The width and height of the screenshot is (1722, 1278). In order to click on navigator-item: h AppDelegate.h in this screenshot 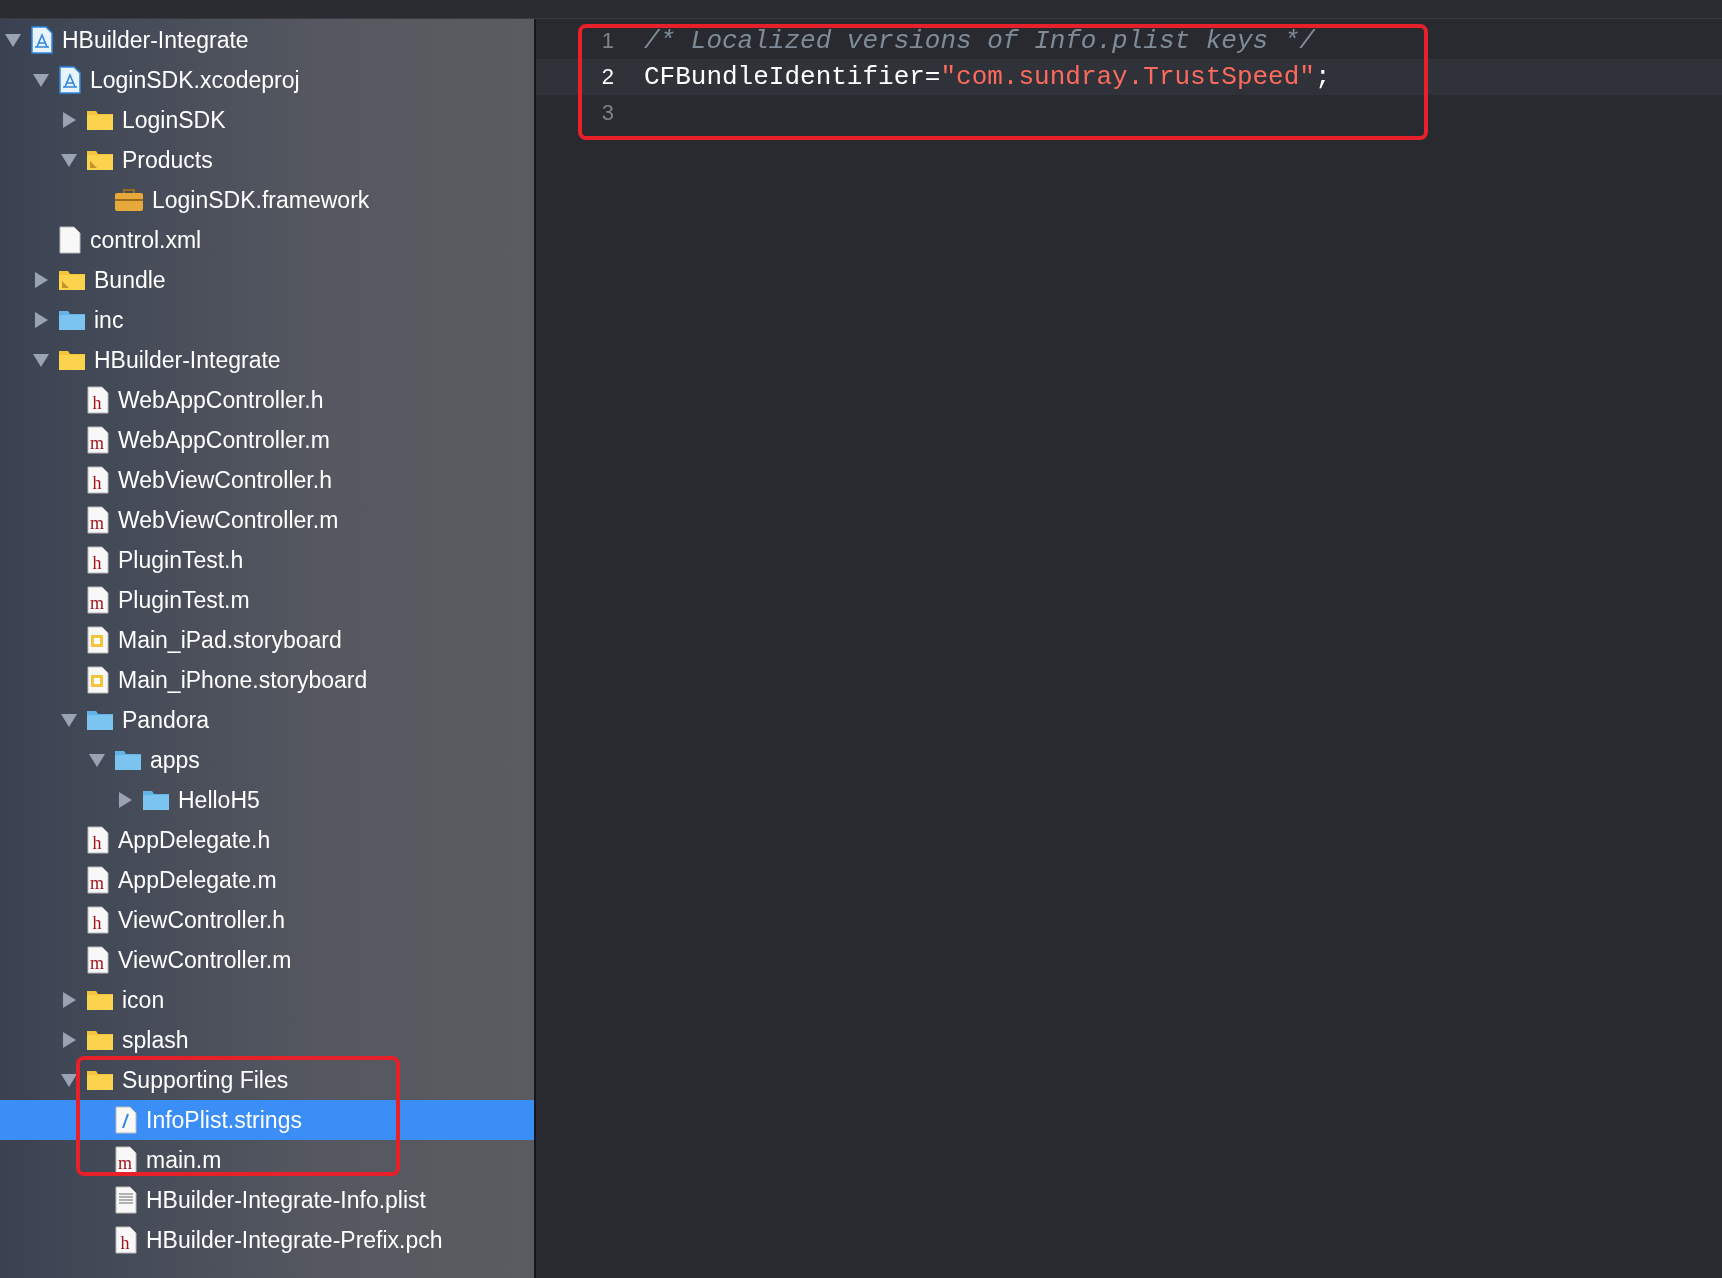, I will do `click(267, 840)`.